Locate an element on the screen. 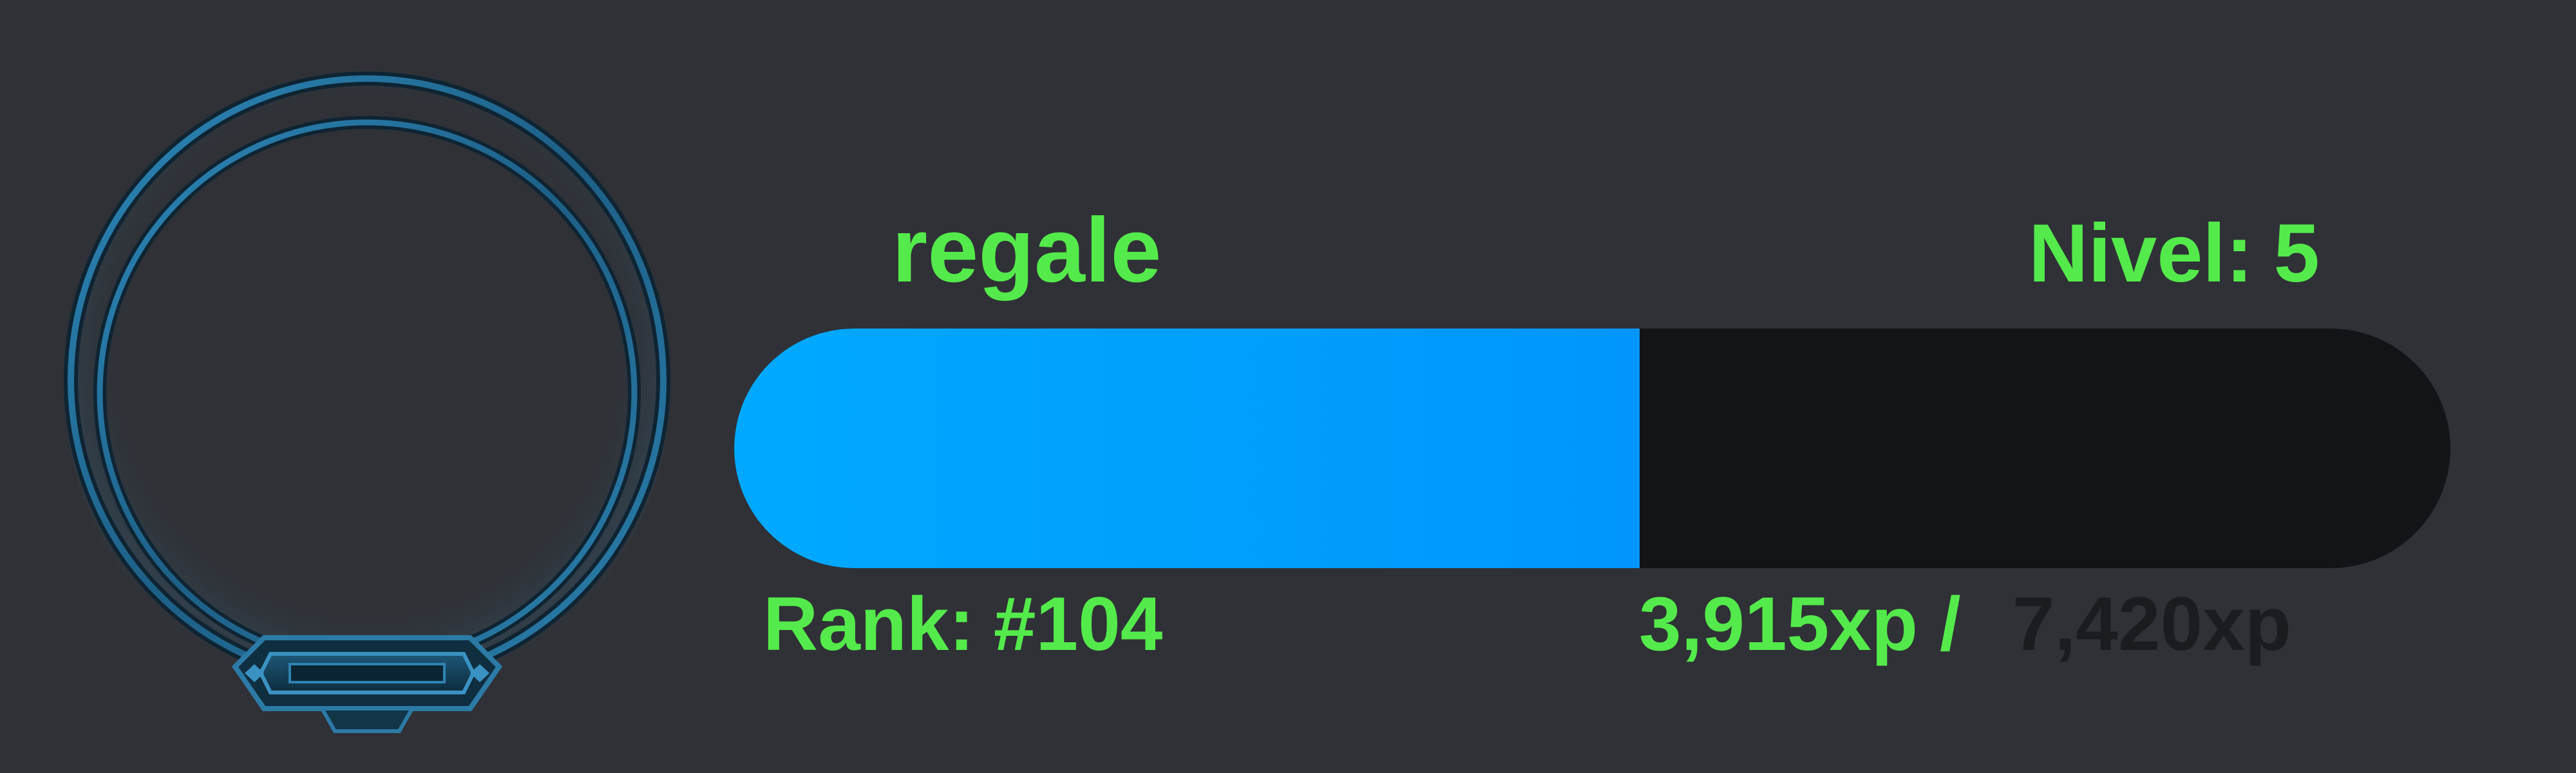  xp-total: 7,420xp is located at coordinates (2151, 624).